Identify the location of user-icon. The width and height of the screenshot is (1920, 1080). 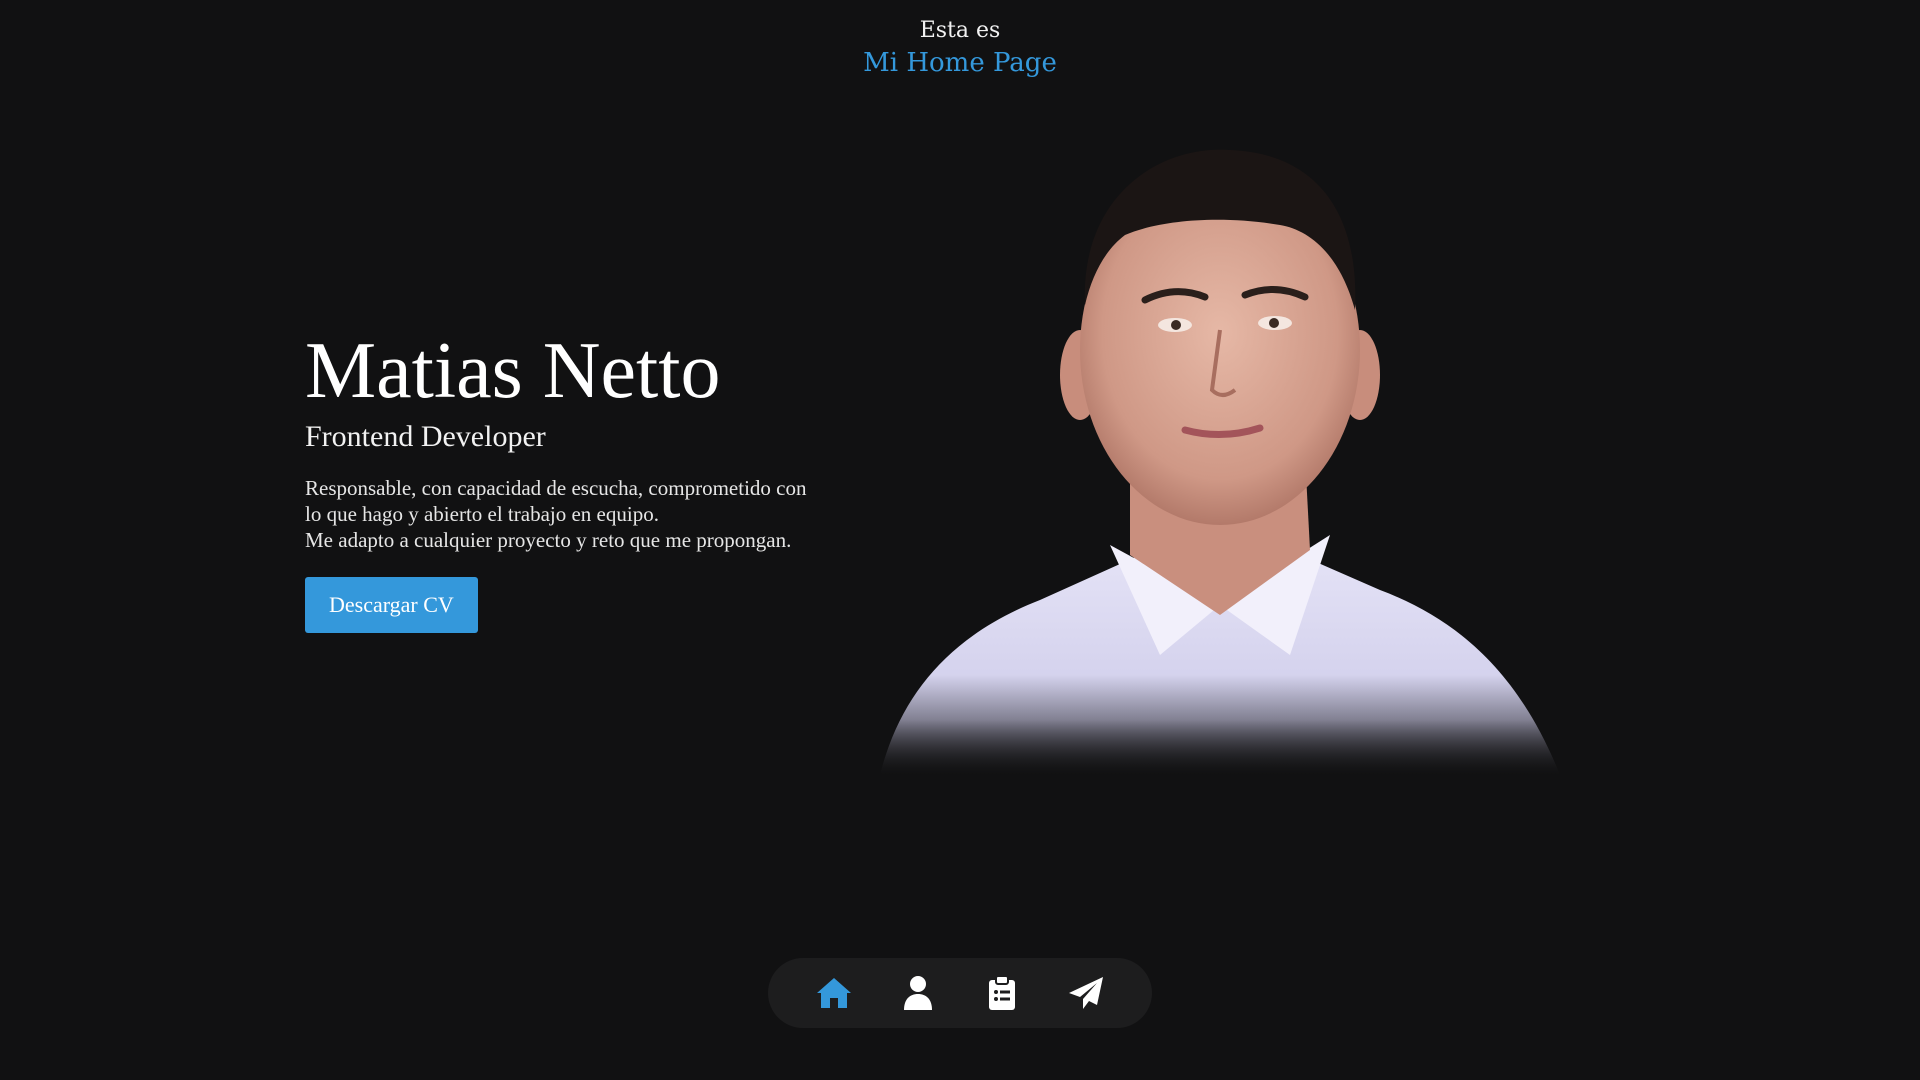
(918, 993).